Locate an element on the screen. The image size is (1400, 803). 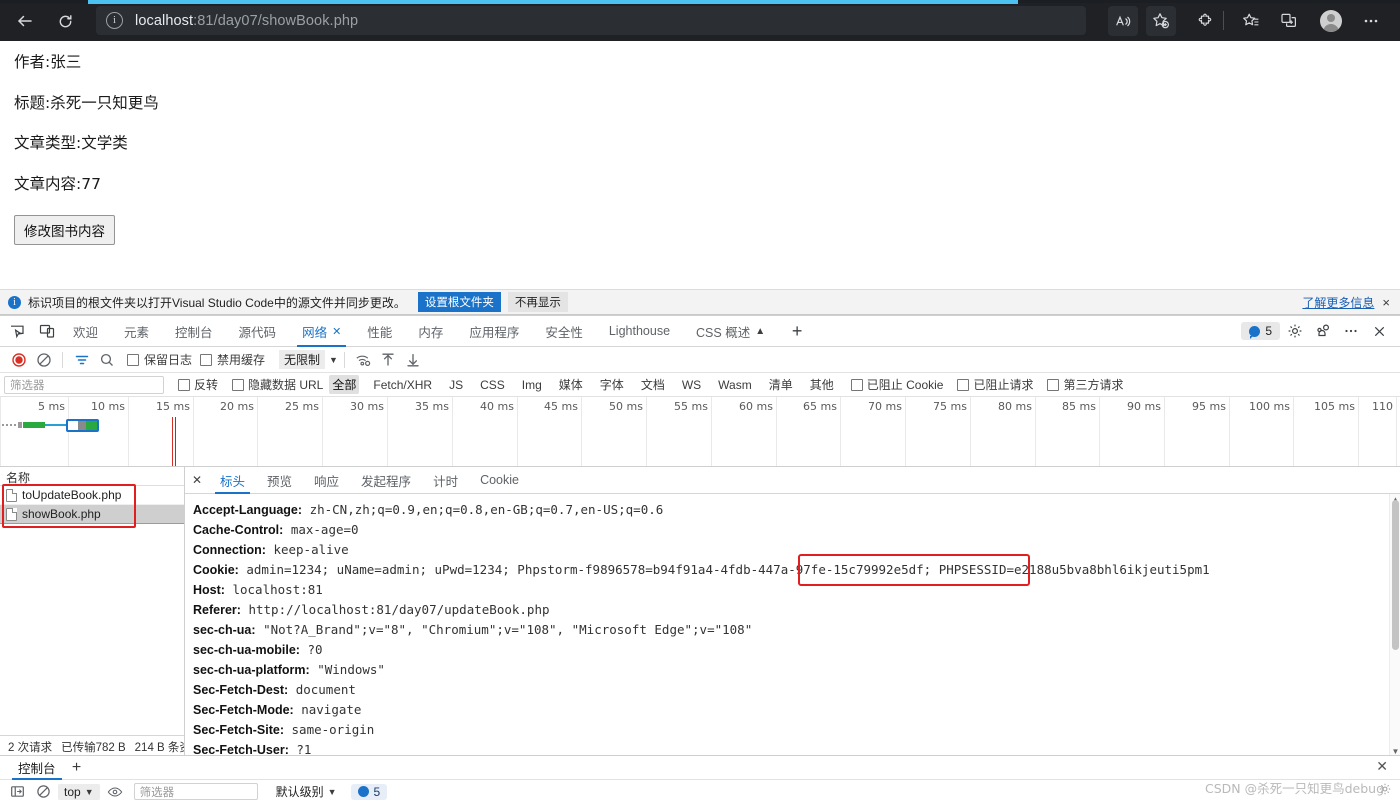
devtools-tab-application: 应用程序 is located at coordinates (494, 331).